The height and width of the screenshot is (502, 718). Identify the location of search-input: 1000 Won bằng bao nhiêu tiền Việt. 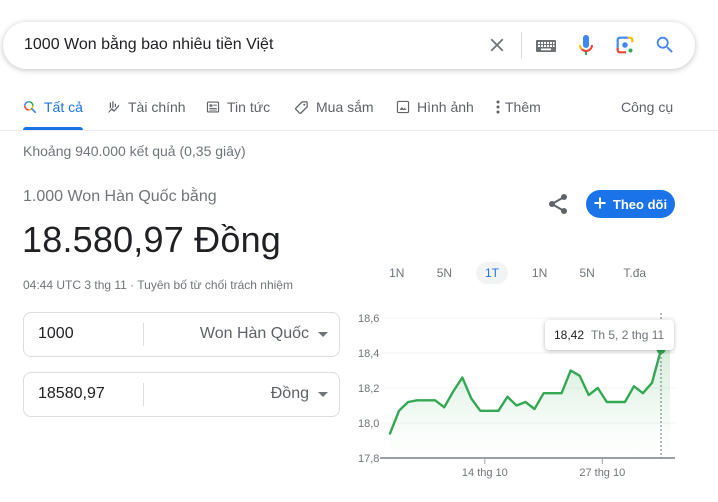
(148, 45).